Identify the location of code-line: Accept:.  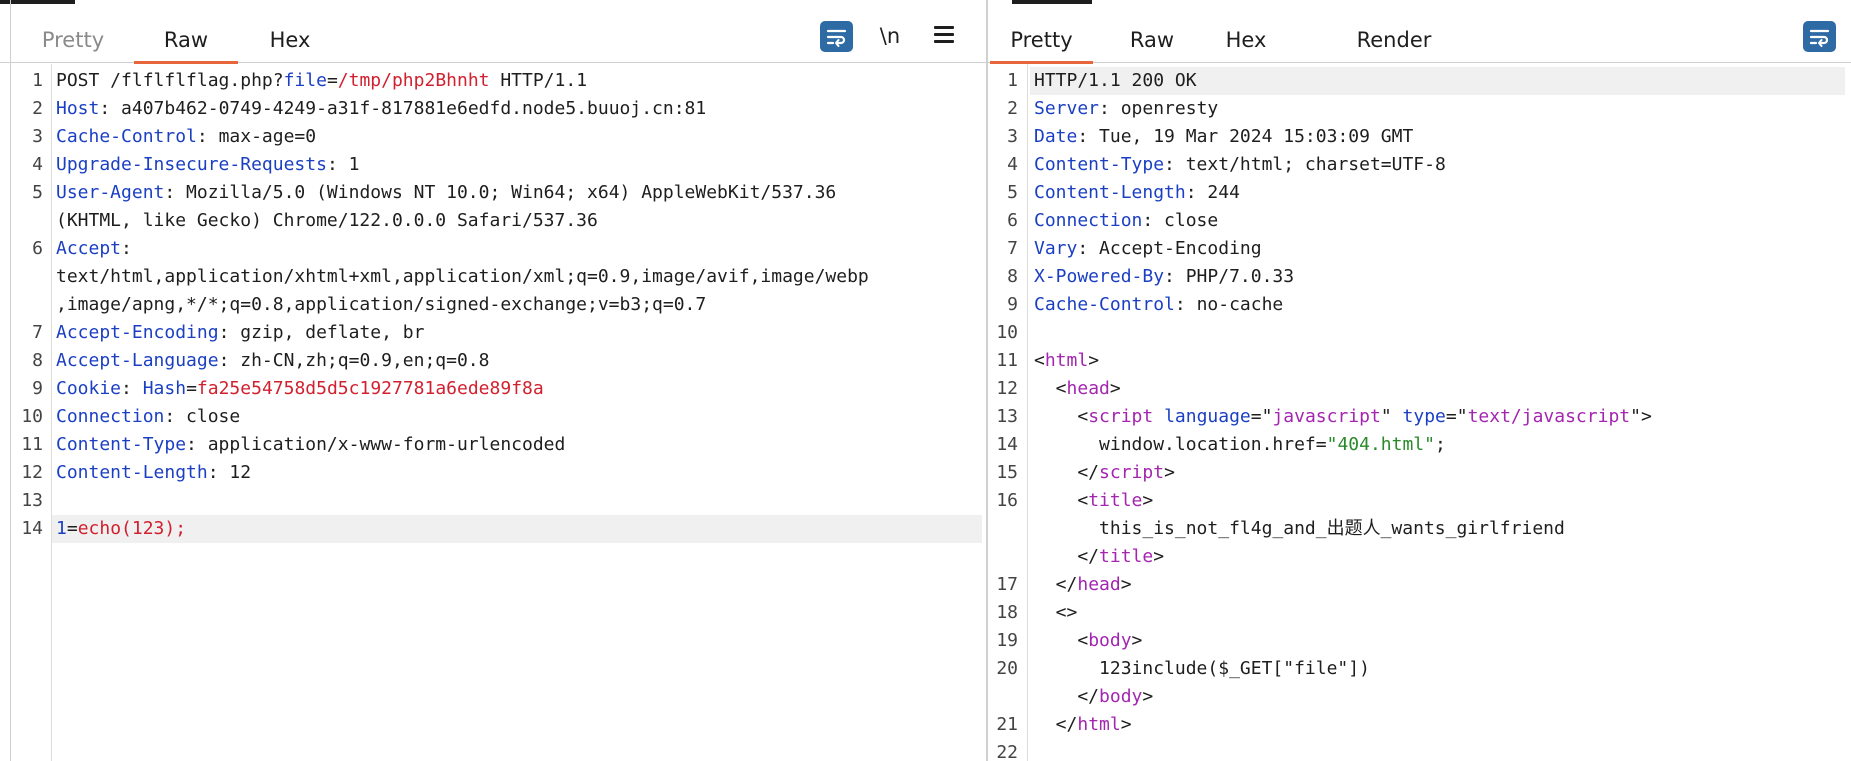
(94, 249).